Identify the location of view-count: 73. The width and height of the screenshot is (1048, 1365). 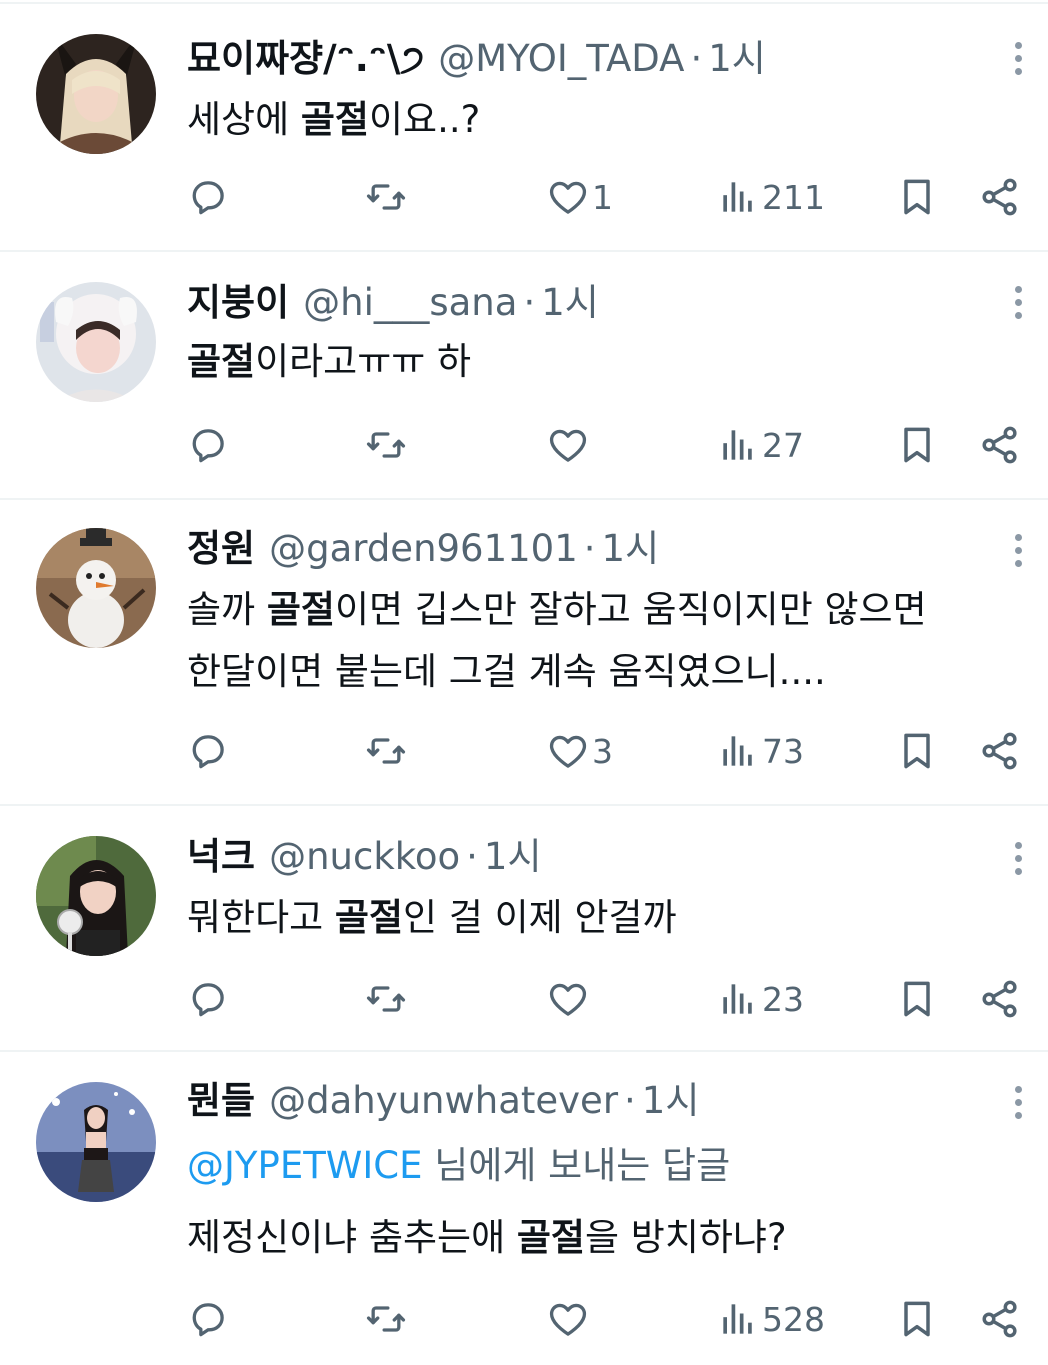
(783, 751).